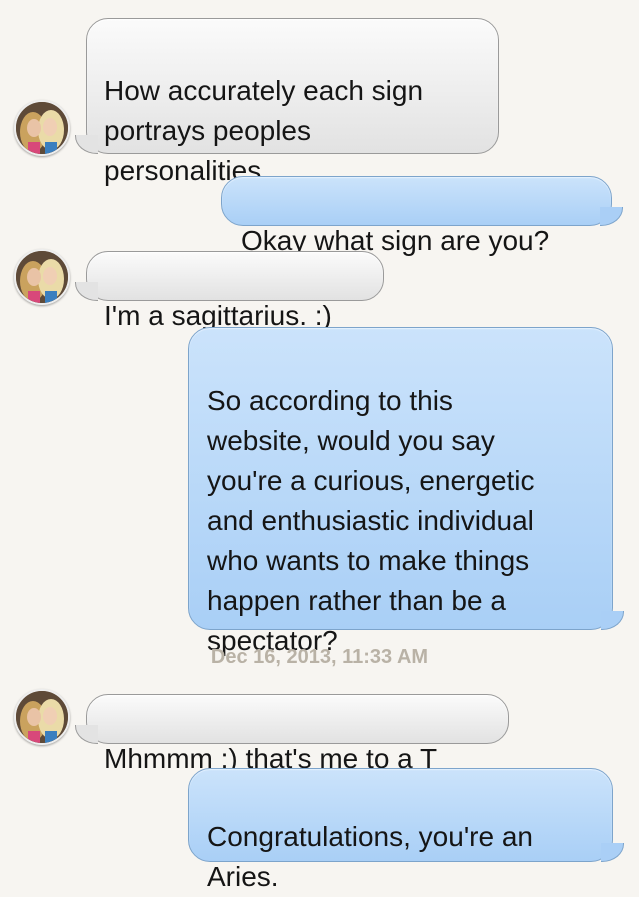 The height and width of the screenshot is (897, 639). I want to click on received-message-bubble: Mhmmm :) that's me to a T, so click(292, 734).